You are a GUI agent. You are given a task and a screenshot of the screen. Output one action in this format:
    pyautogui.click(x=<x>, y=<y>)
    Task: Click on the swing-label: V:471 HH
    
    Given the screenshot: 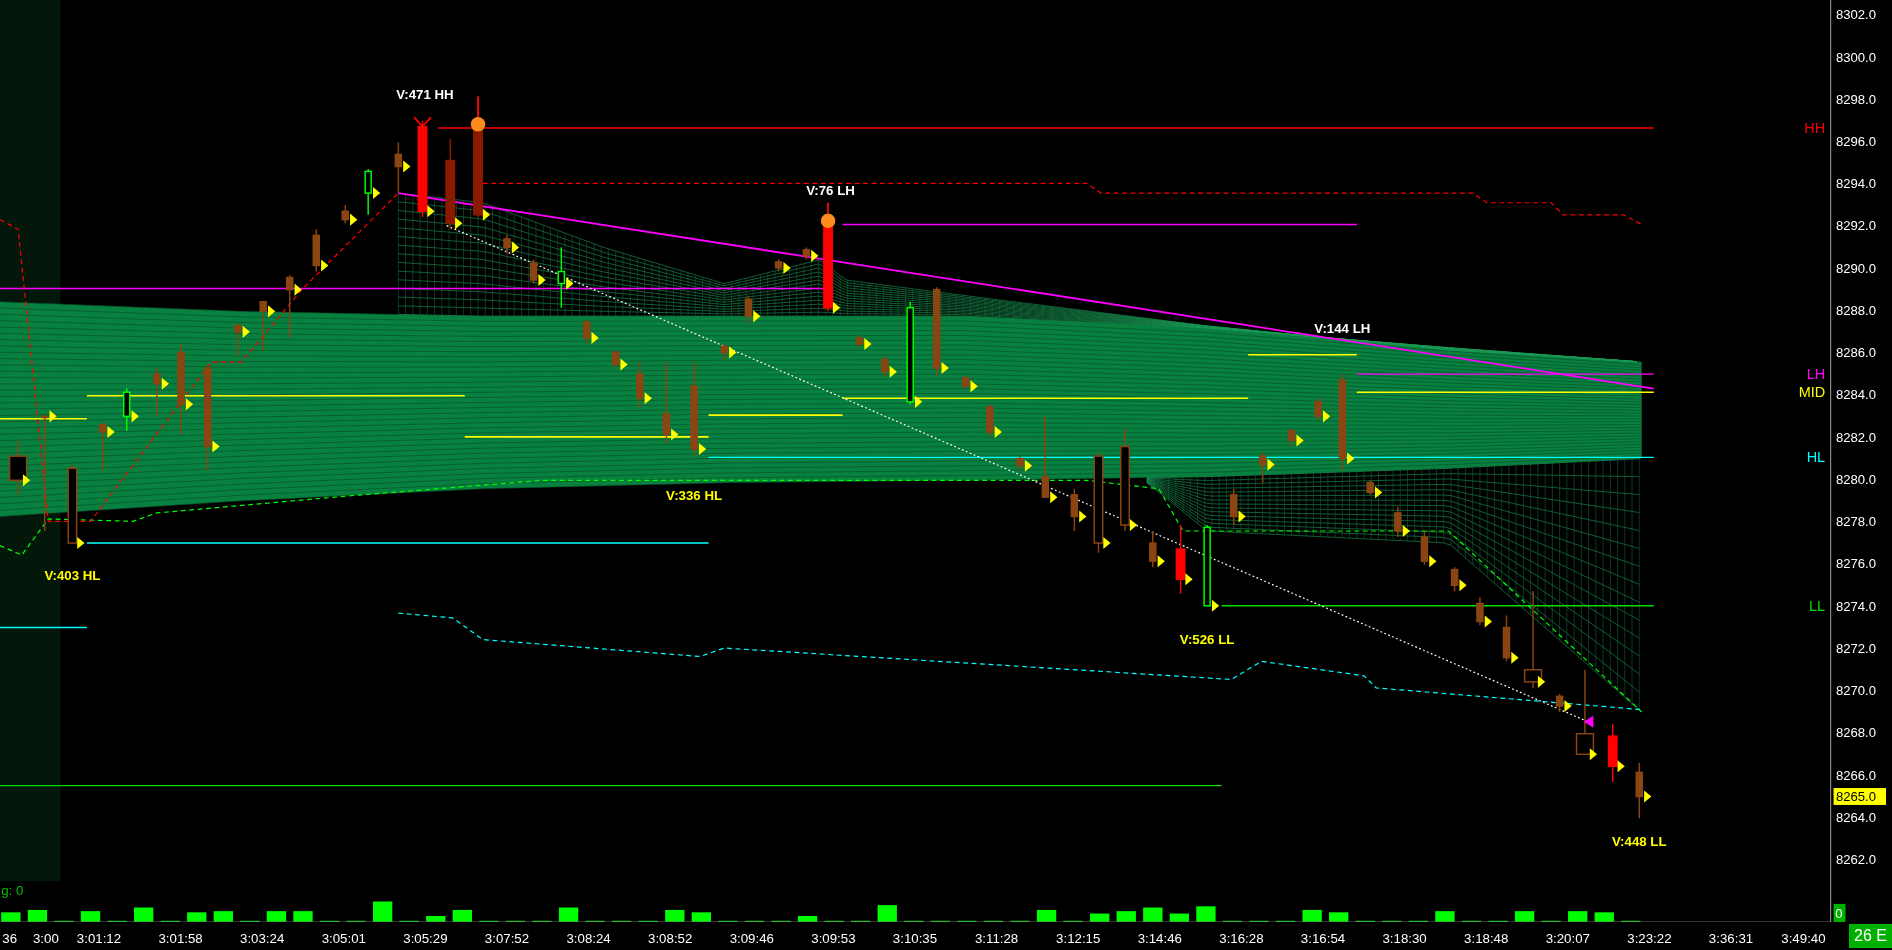 What is the action you would take?
    pyautogui.click(x=425, y=94)
    